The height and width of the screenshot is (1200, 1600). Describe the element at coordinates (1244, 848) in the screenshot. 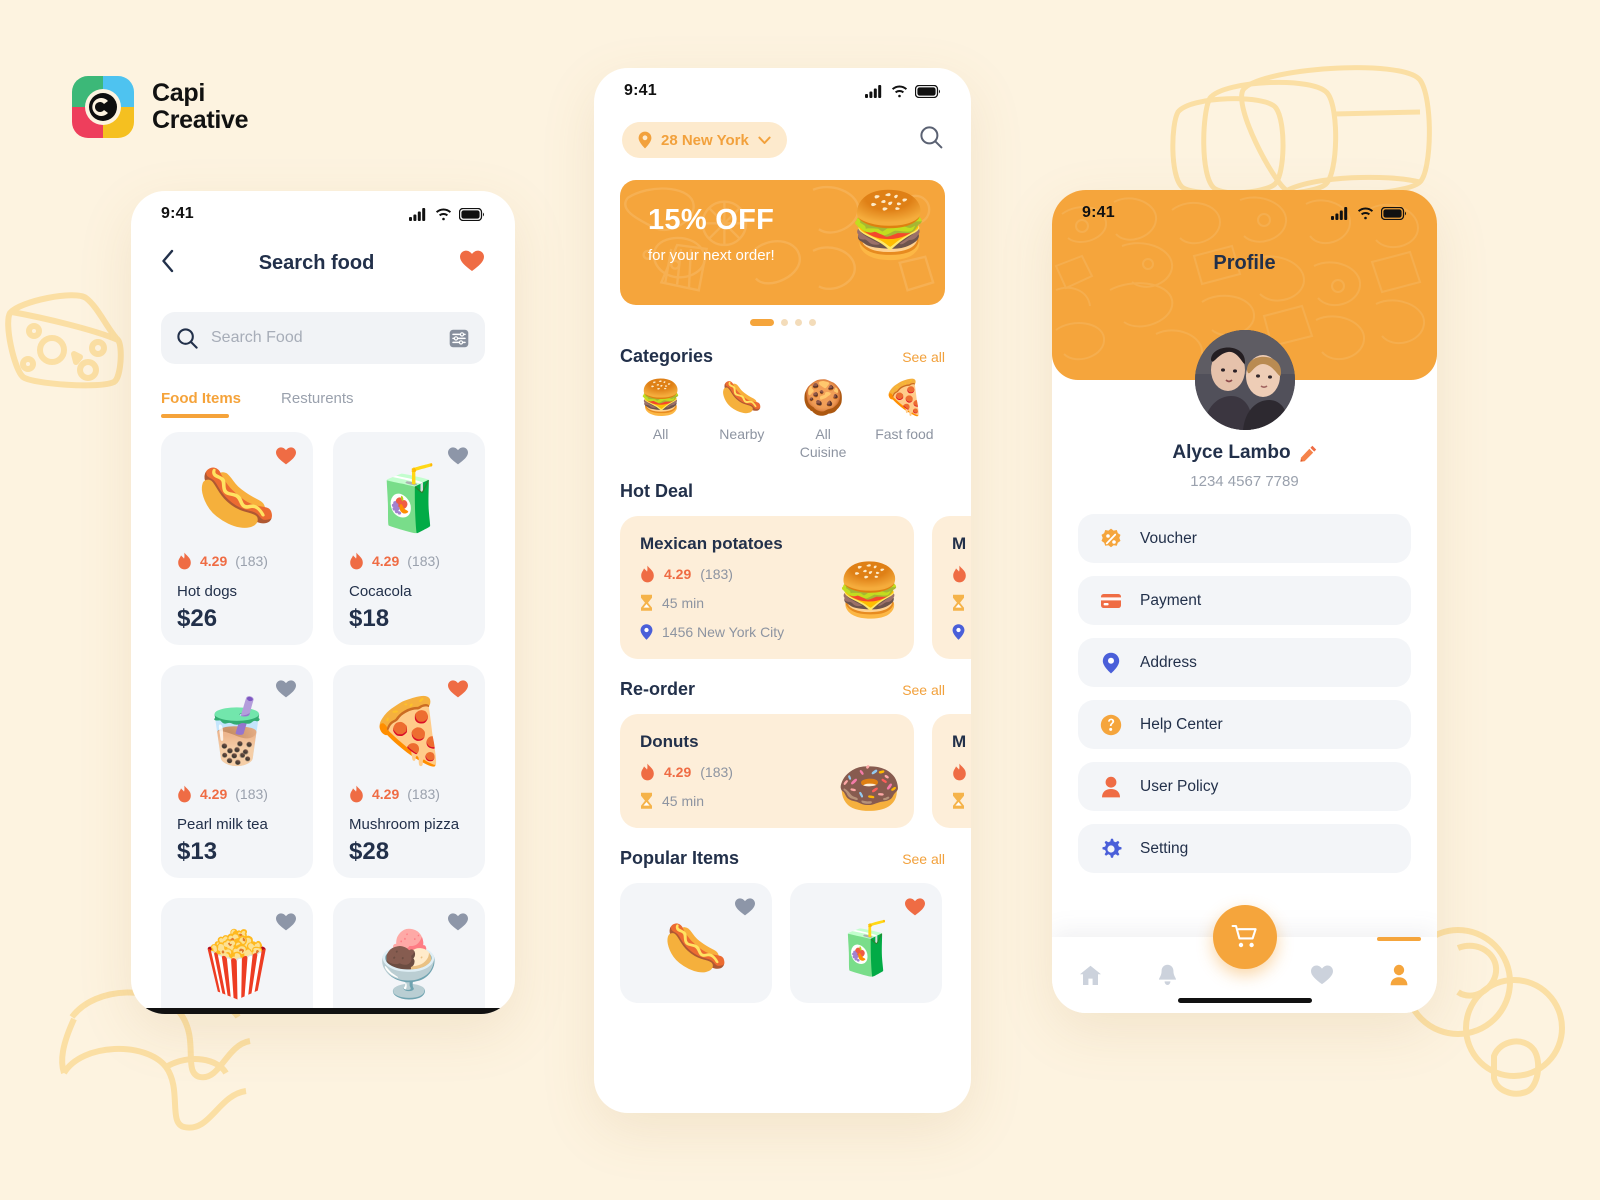

I see `menu-item-setting: Setting` at that location.